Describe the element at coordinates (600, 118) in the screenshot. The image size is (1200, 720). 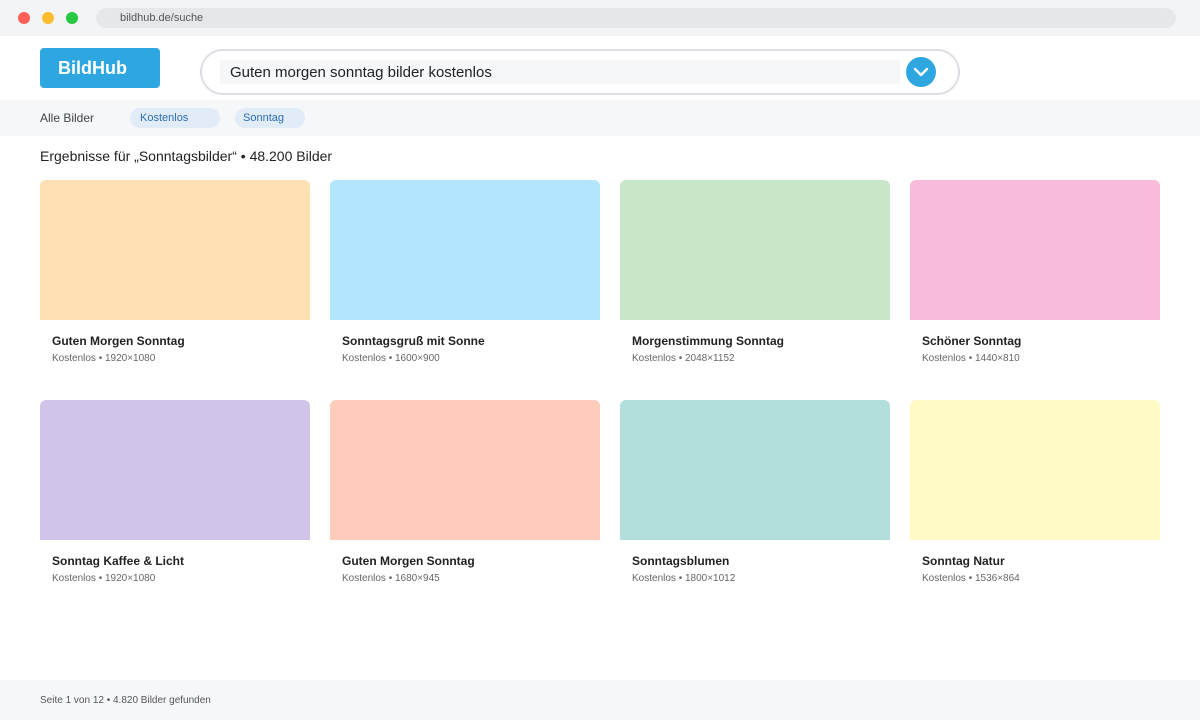
I see `filter-bar: Alle Bilder Kostenlos Sonntag` at that location.